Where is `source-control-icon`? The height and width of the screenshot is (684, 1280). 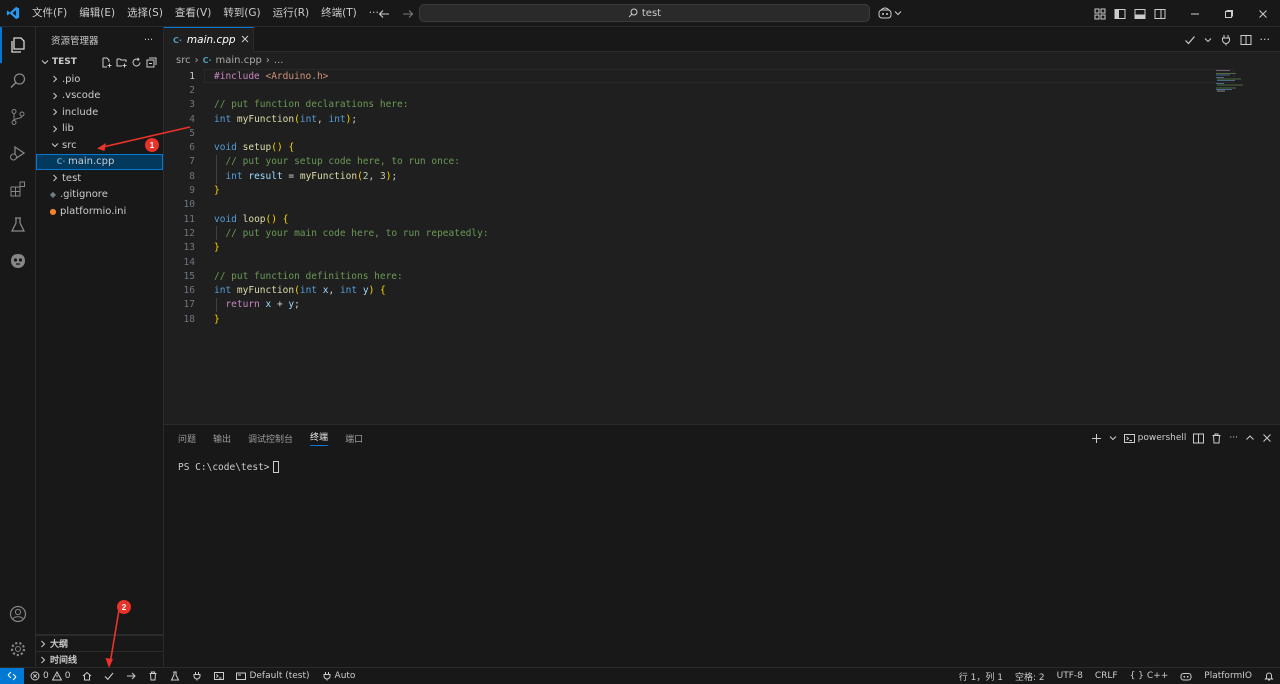
source-control-icon is located at coordinates (18, 117).